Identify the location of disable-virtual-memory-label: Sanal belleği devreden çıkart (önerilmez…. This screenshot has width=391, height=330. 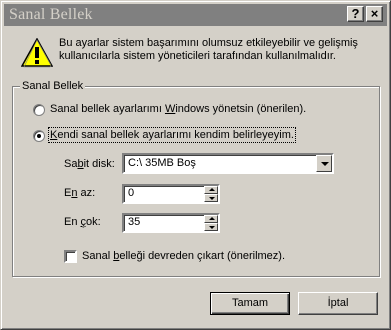
(183, 256).